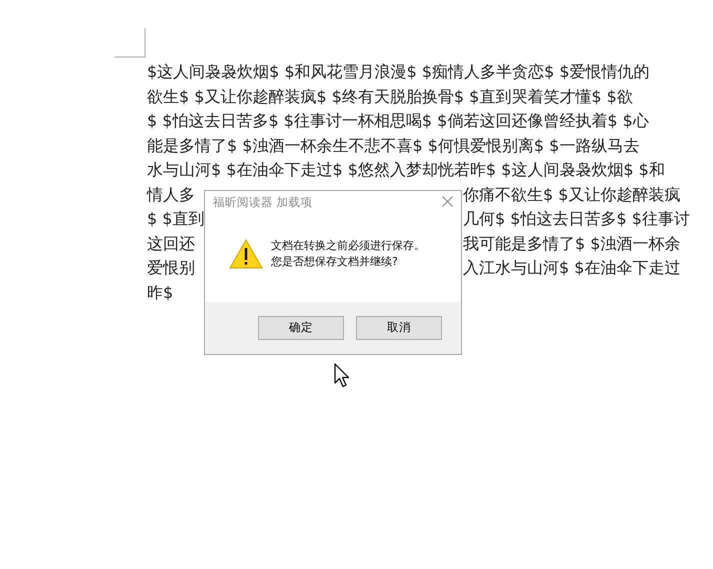 The height and width of the screenshot is (569, 713). What do you see at coordinates (398, 120) in the screenshot?
I see `document-text: $ $怕这去日苦多$ $往事讨一杯相思喝$ $倘若这回还像曾经执着$ $心` at bounding box center [398, 120].